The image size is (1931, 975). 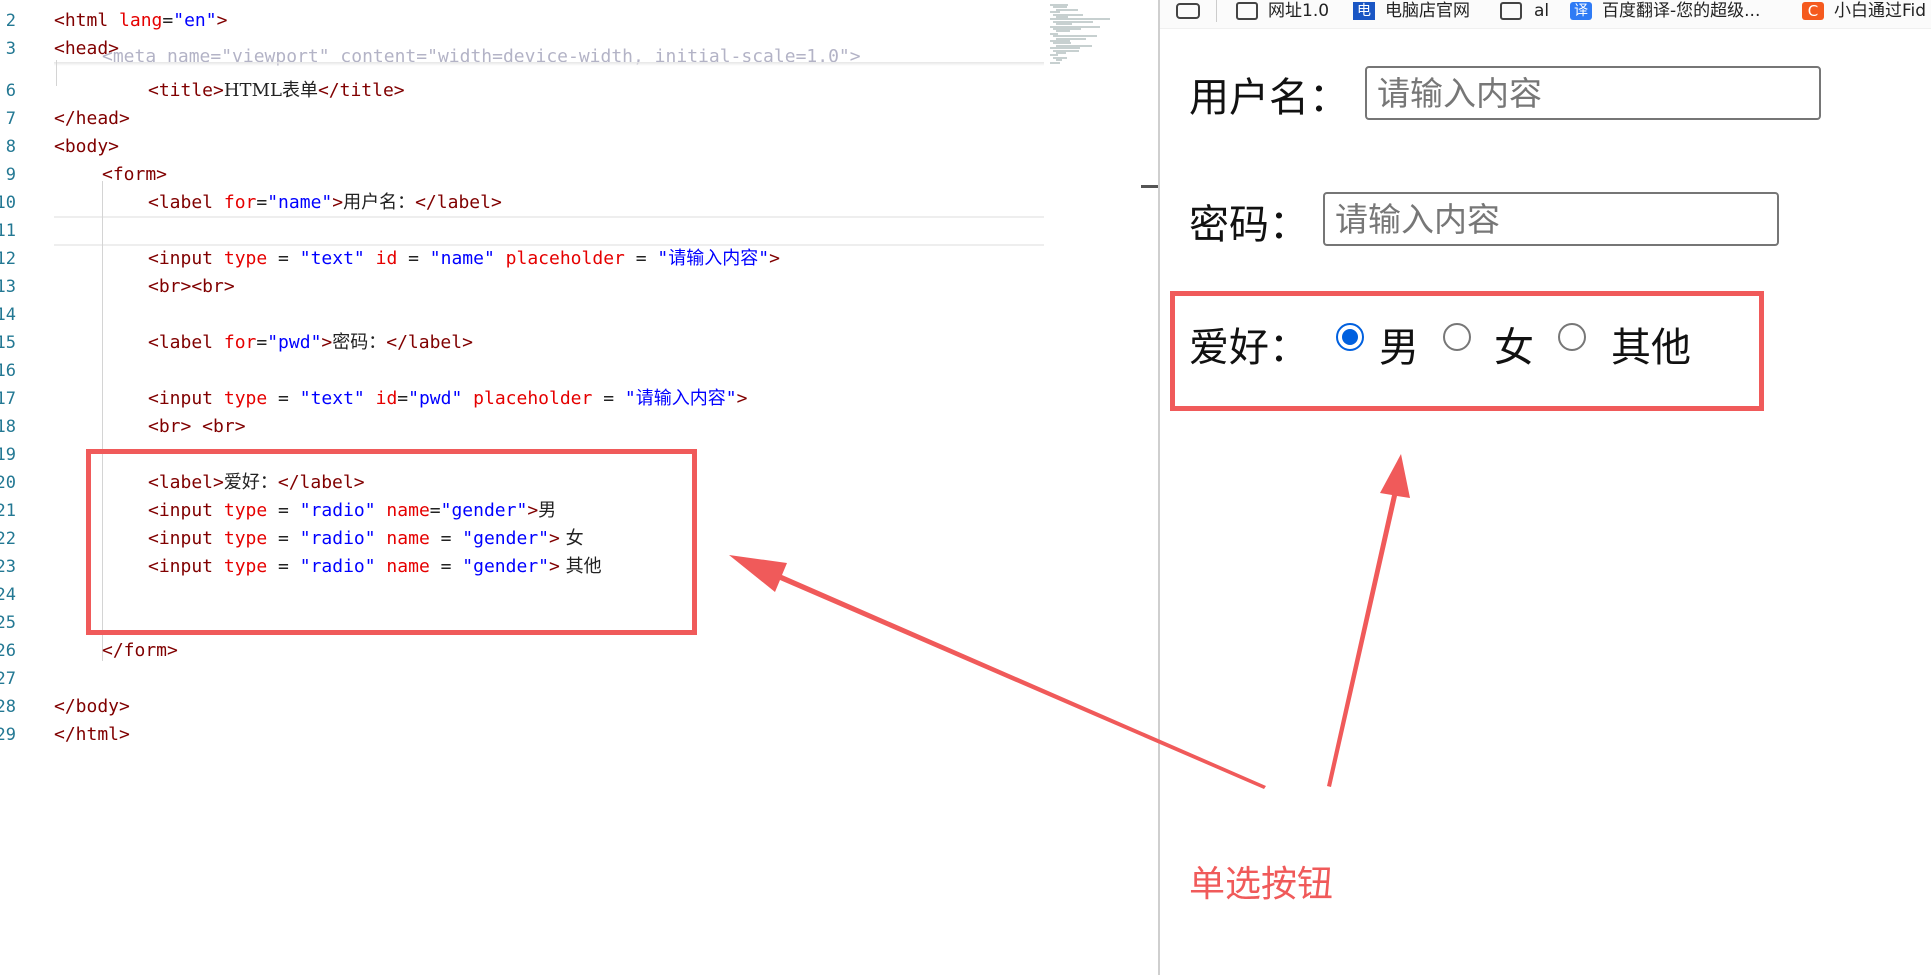 I want to click on arrow-to-radios, so click(x=1368, y=620).